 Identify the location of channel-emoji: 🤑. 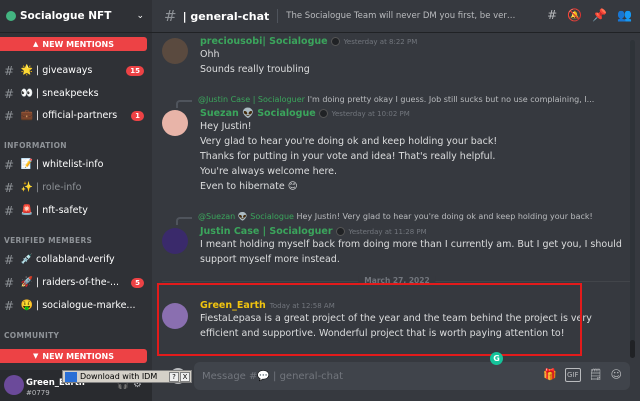
(27, 305).